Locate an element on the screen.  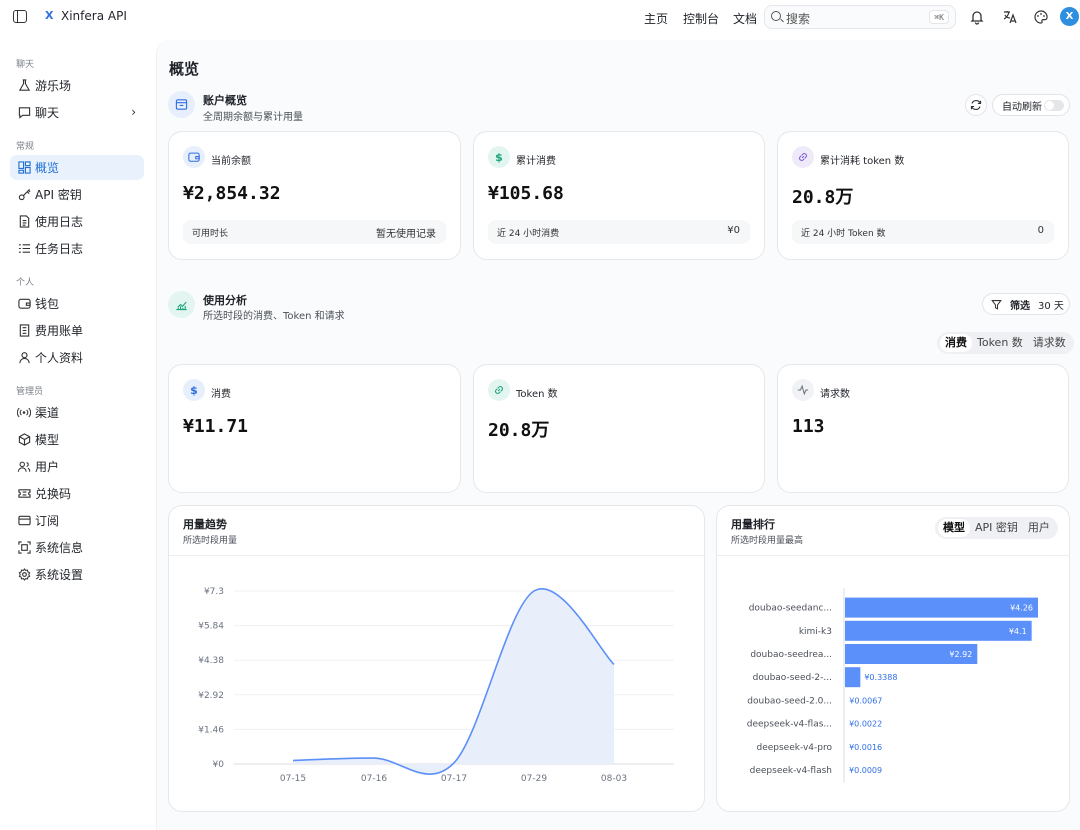
sidebar-item-billing: 费用账单 is located at coordinates (77, 330).